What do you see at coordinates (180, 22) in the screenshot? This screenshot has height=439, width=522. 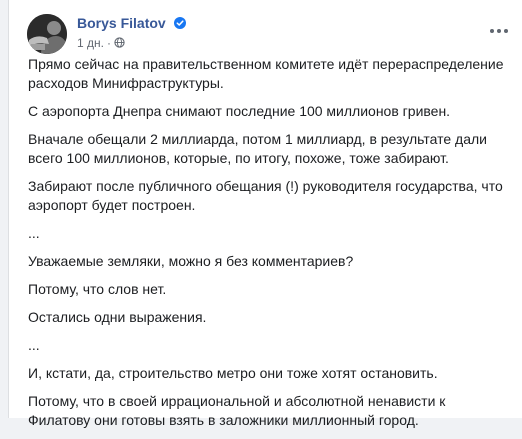 I see `verified-badge-icon` at bounding box center [180, 22].